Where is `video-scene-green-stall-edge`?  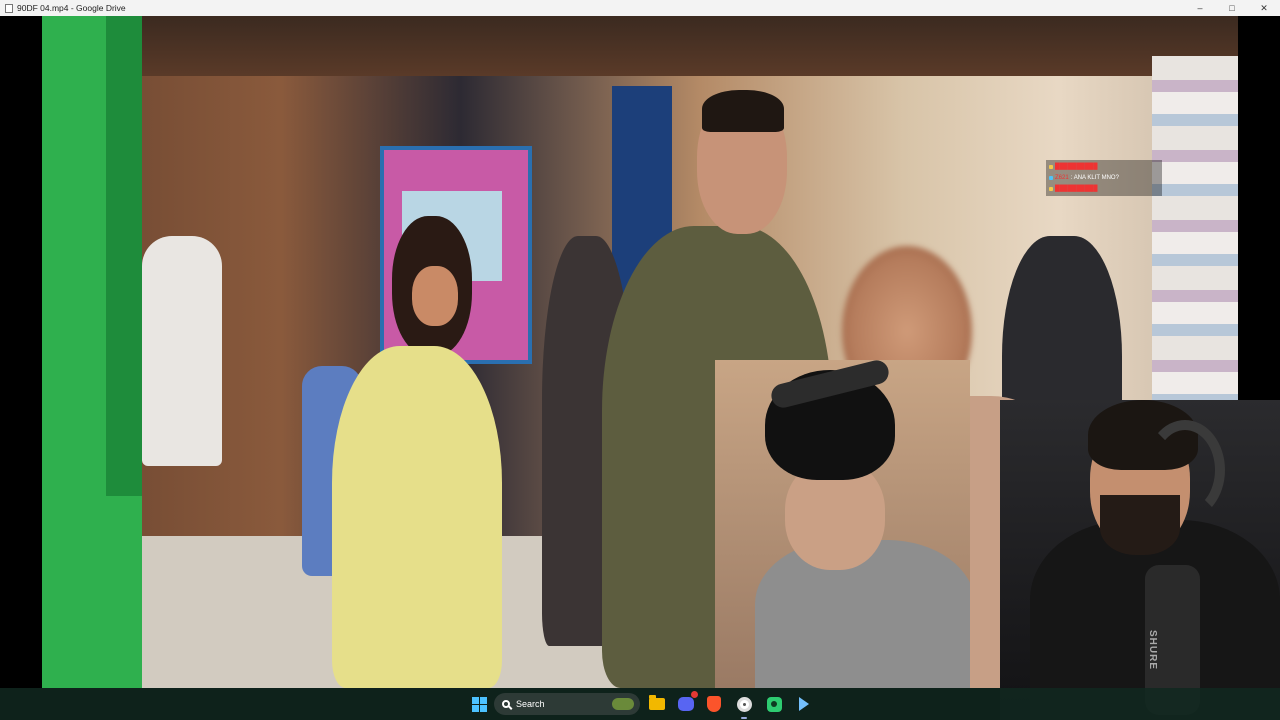
video-scene-green-stall-edge is located at coordinates (124, 256).